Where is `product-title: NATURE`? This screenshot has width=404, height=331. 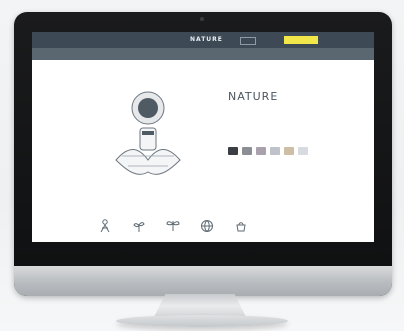
product-title: NATURE is located at coordinates (253, 96).